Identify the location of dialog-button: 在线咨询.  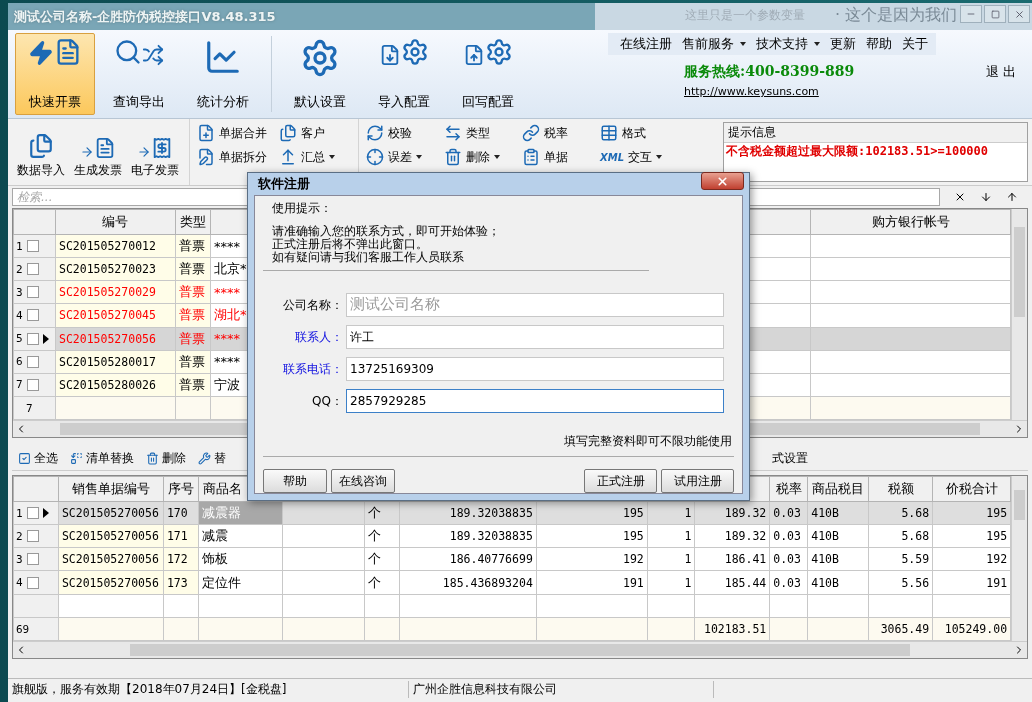
(363, 481).